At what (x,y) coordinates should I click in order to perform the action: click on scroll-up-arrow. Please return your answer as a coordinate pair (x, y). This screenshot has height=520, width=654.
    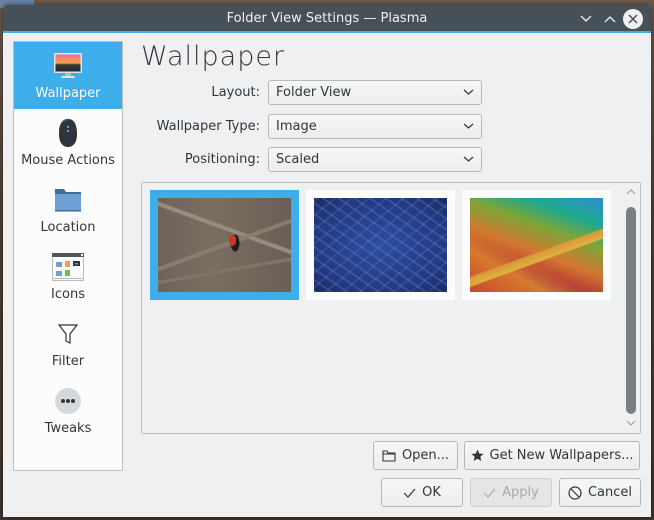
    Looking at the image, I should click on (631, 191).